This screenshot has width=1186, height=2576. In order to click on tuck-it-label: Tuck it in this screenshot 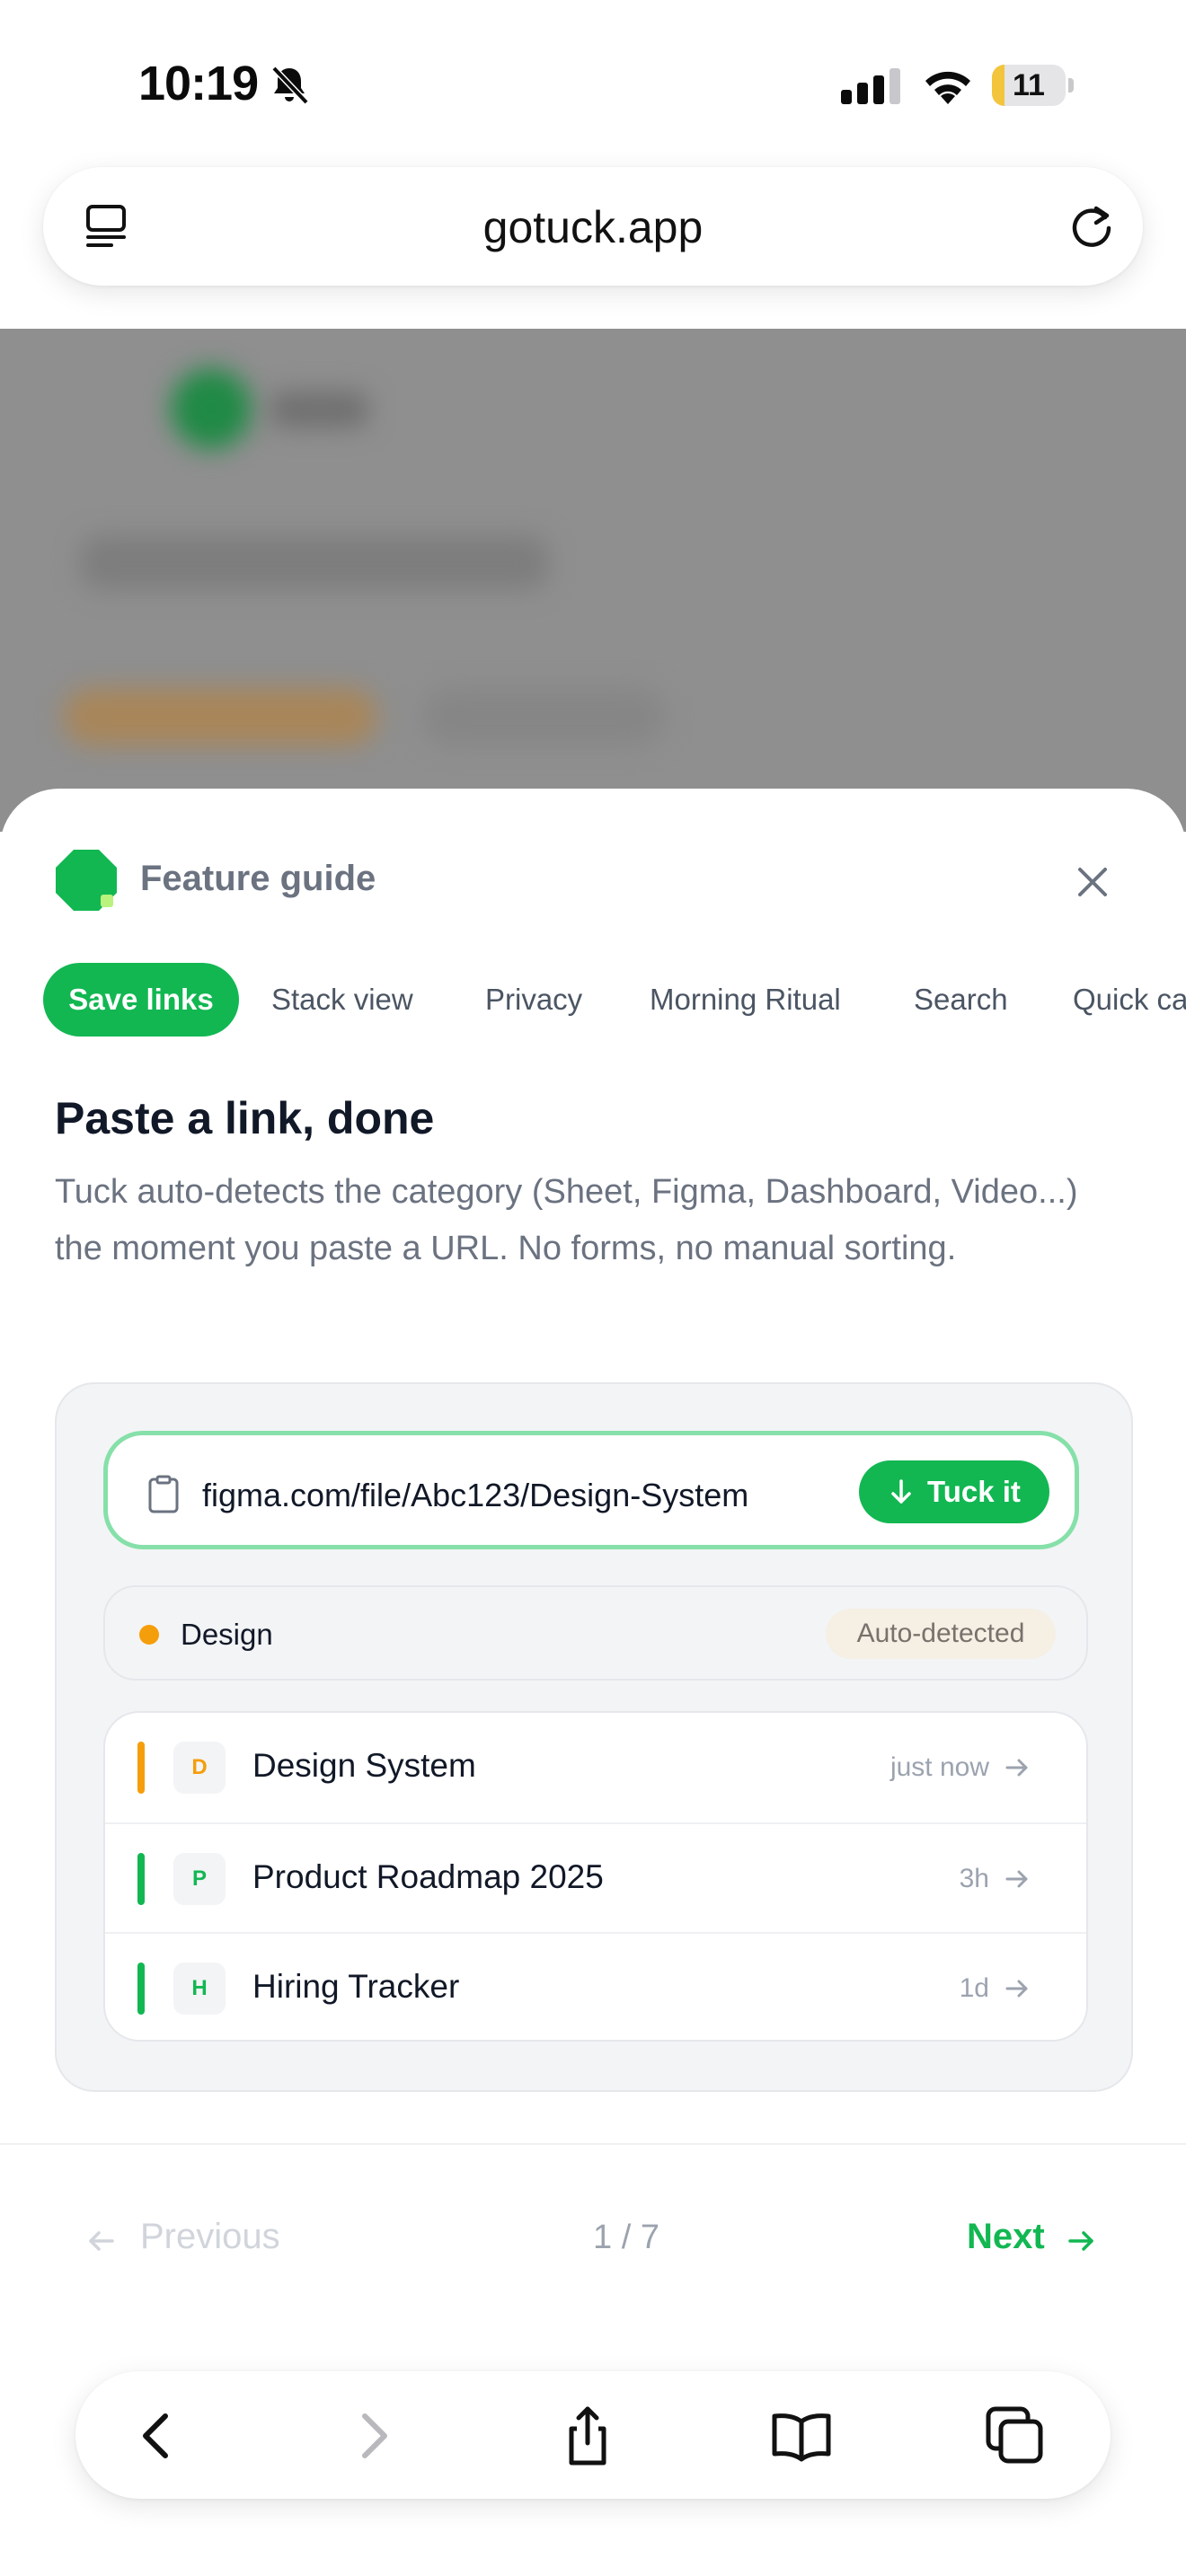, I will do `click(974, 1491)`.